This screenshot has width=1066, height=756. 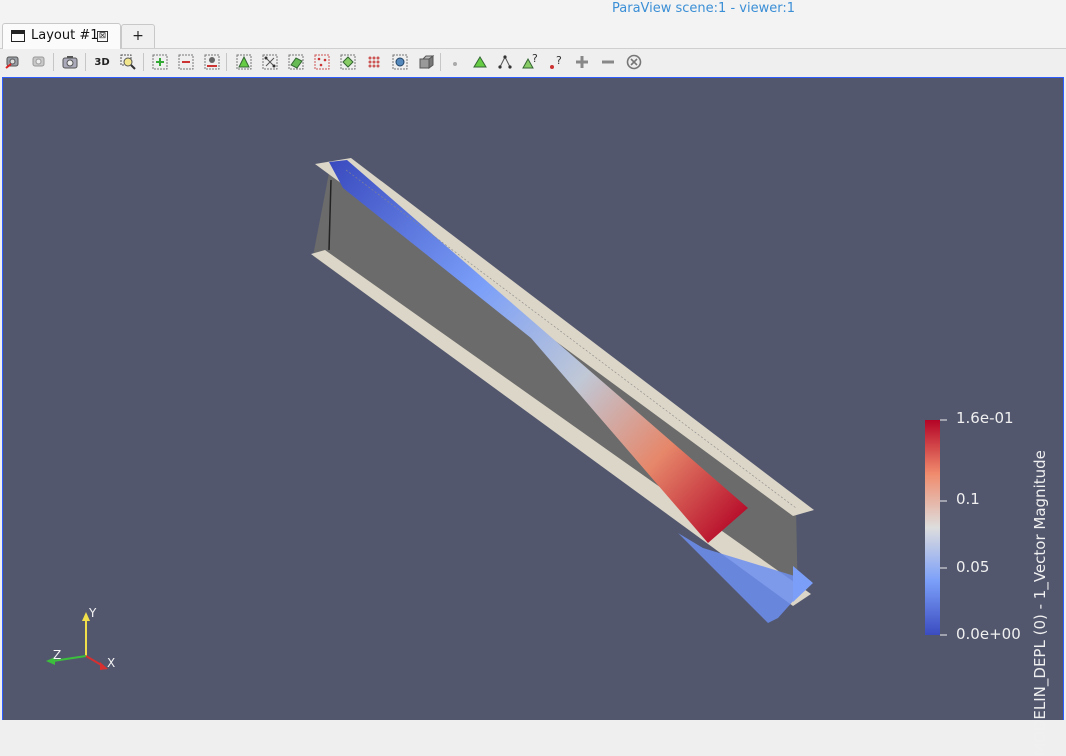 What do you see at coordinates (111, 663) in the screenshot?
I see `axis-label-x: X` at bounding box center [111, 663].